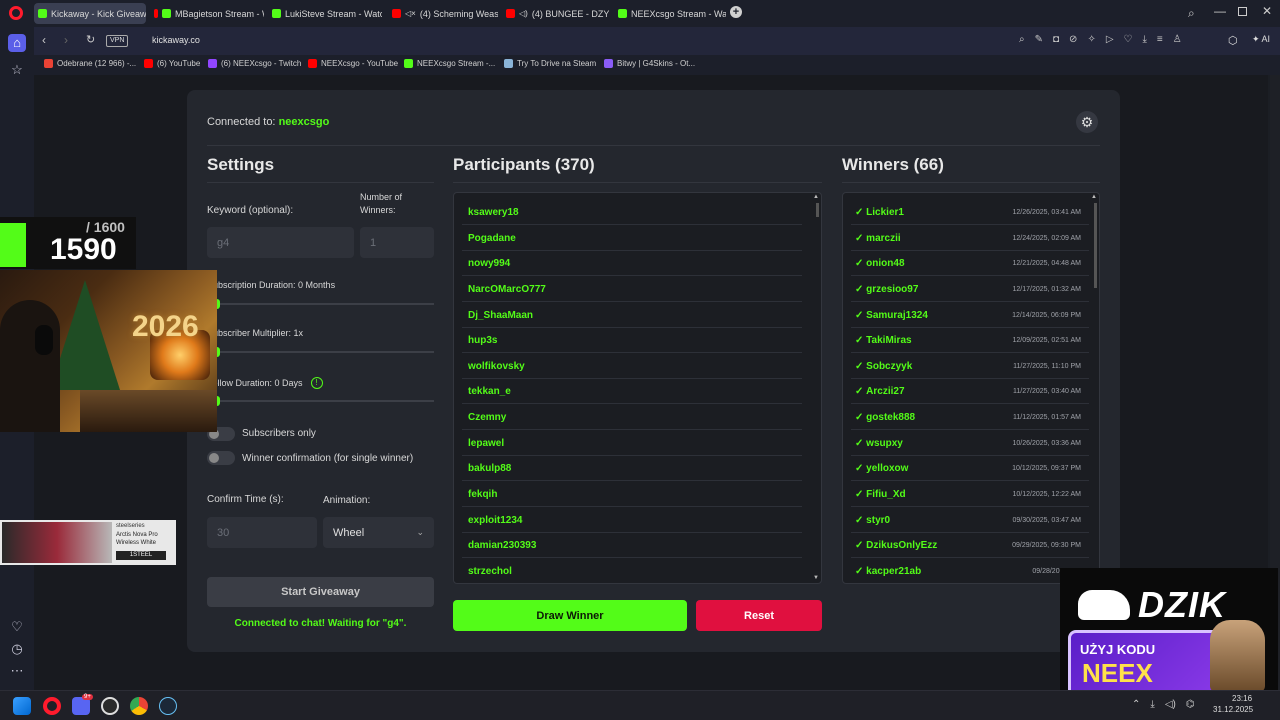 This screenshot has height=720, width=1280. What do you see at coordinates (970, 520) in the screenshot?
I see `winner-row: ✓ styr0 09/30/2025, 03:47 AM` at bounding box center [970, 520].